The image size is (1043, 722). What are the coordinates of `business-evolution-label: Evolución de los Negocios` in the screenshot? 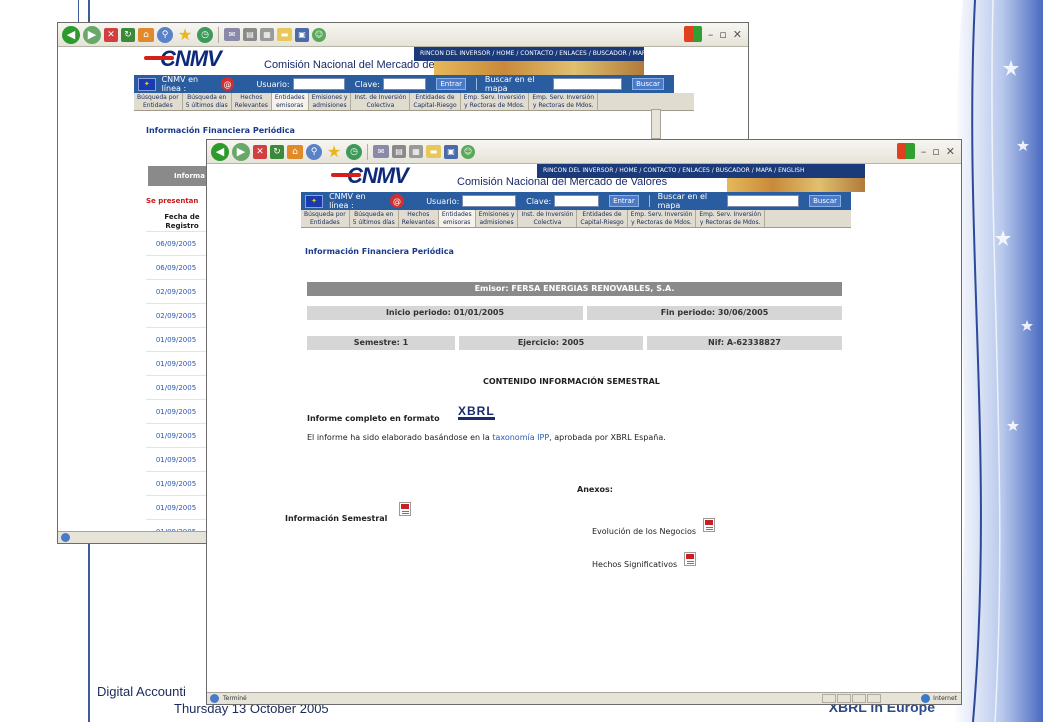 It's located at (644, 531).